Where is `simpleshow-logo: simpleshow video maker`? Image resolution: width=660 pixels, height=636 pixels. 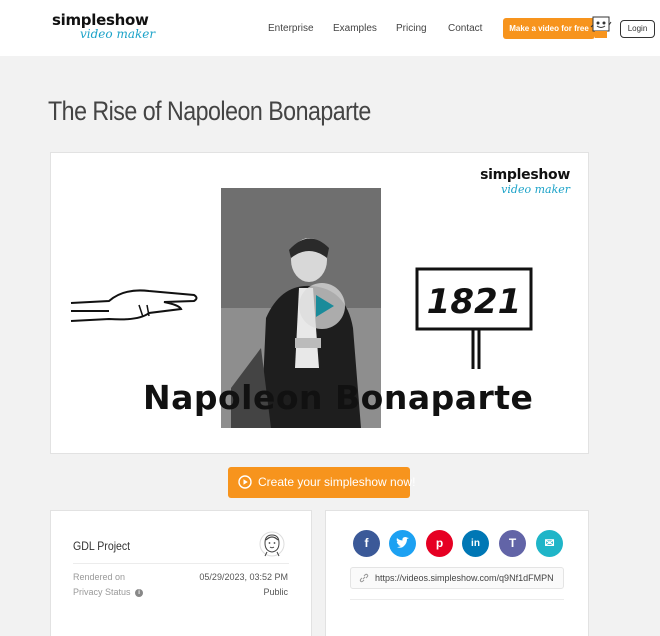 simpleshow-logo: simpleshow video maker is located at coordinates (103, 26).